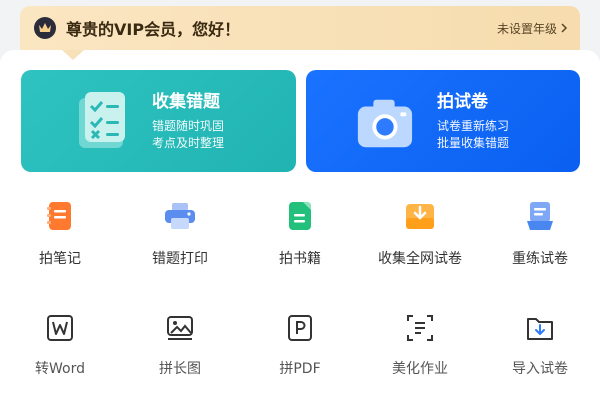 The width and height of the screenshot is (600, 399). Describe the element at coordinates (420, 234) in the screenshot. I see `collect-web-papers-button: 收集全网试卷` at that location.